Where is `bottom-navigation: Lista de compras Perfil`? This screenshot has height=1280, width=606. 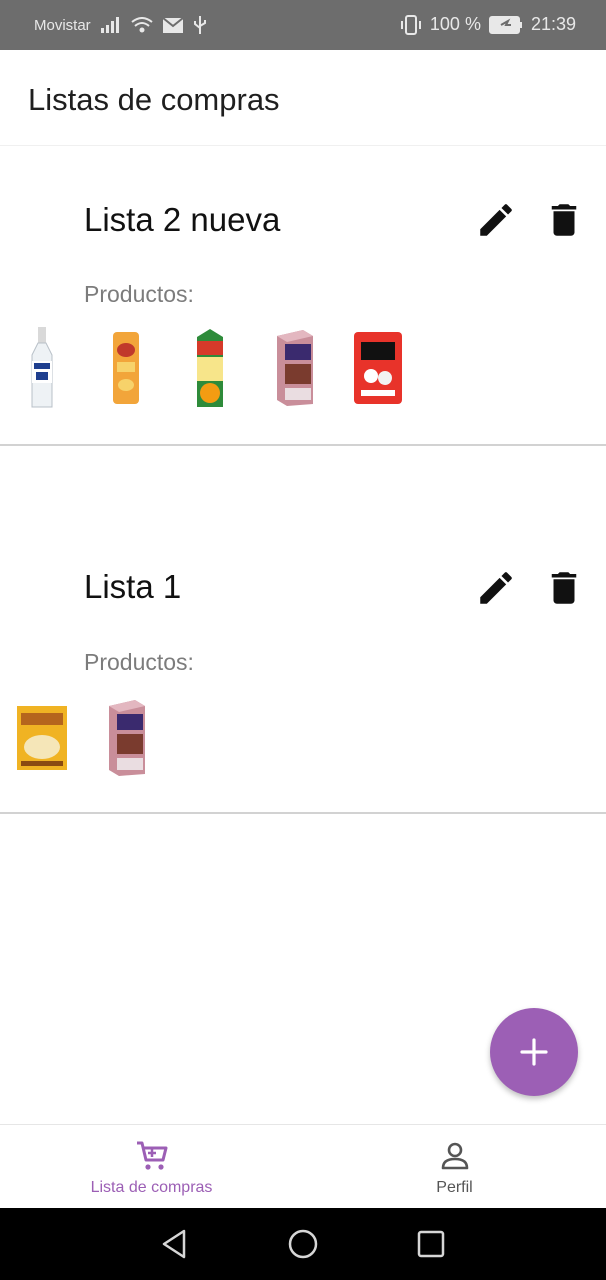 bottom-navigation: Lista de compras Perfil is located at coordinates (303, 1166).